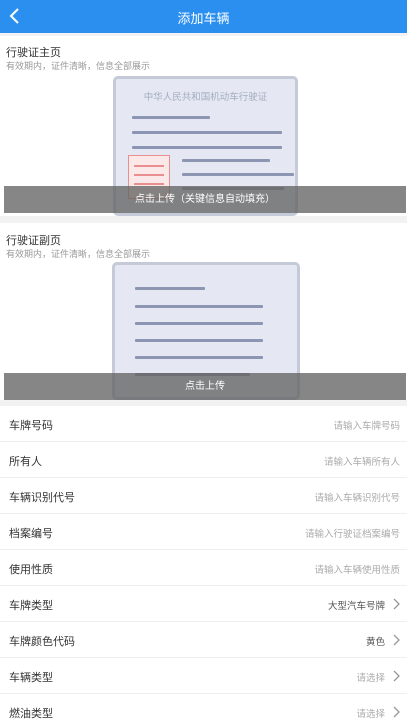 This screenshot has height=720, width=407. Describe the element at coordinates (357, 569) in the screenshot. I see `usage-nature-input: 请输入车辆使用性质` at that location.